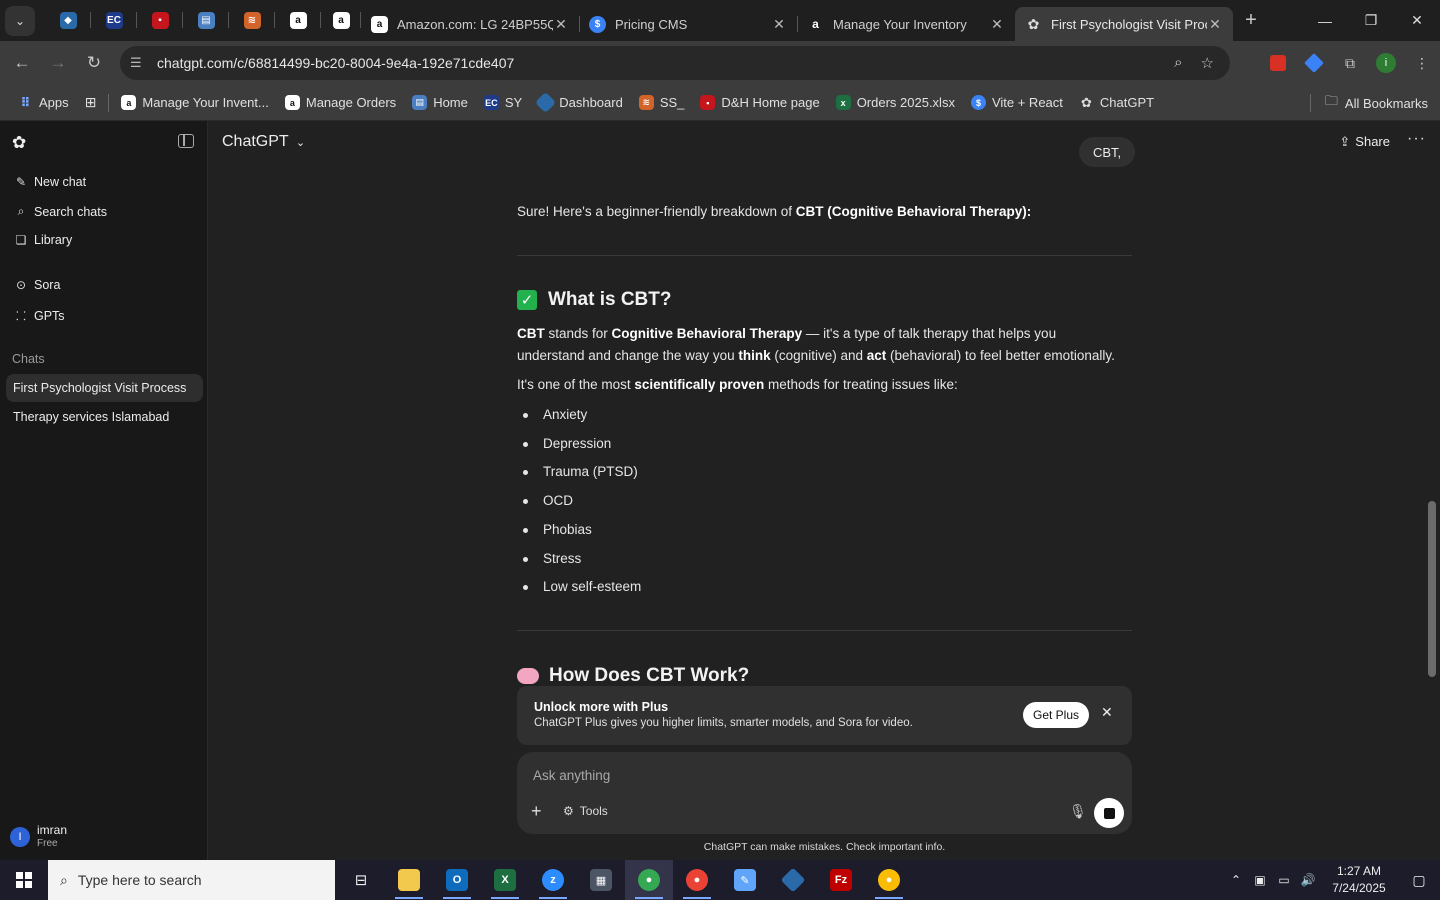  I want to click on dollar-icon: $, so click(978, 102).